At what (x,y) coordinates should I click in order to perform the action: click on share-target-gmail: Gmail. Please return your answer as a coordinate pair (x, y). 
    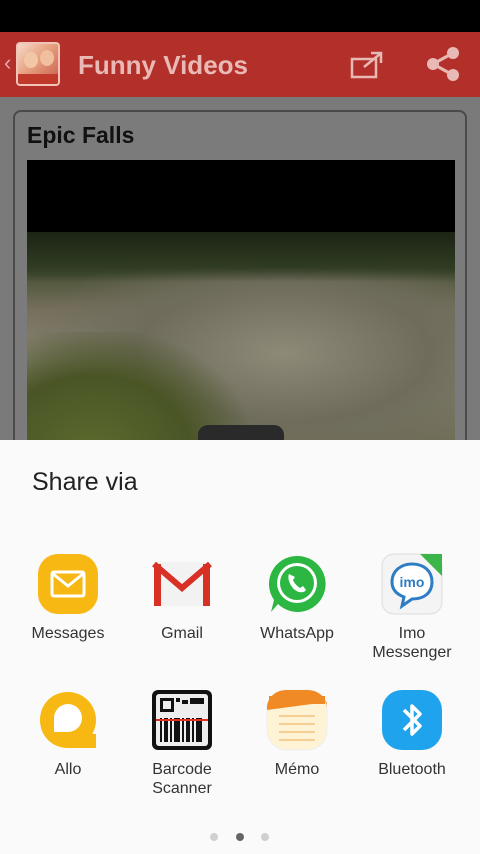
    Looking at the image, I should click on (182, 617).